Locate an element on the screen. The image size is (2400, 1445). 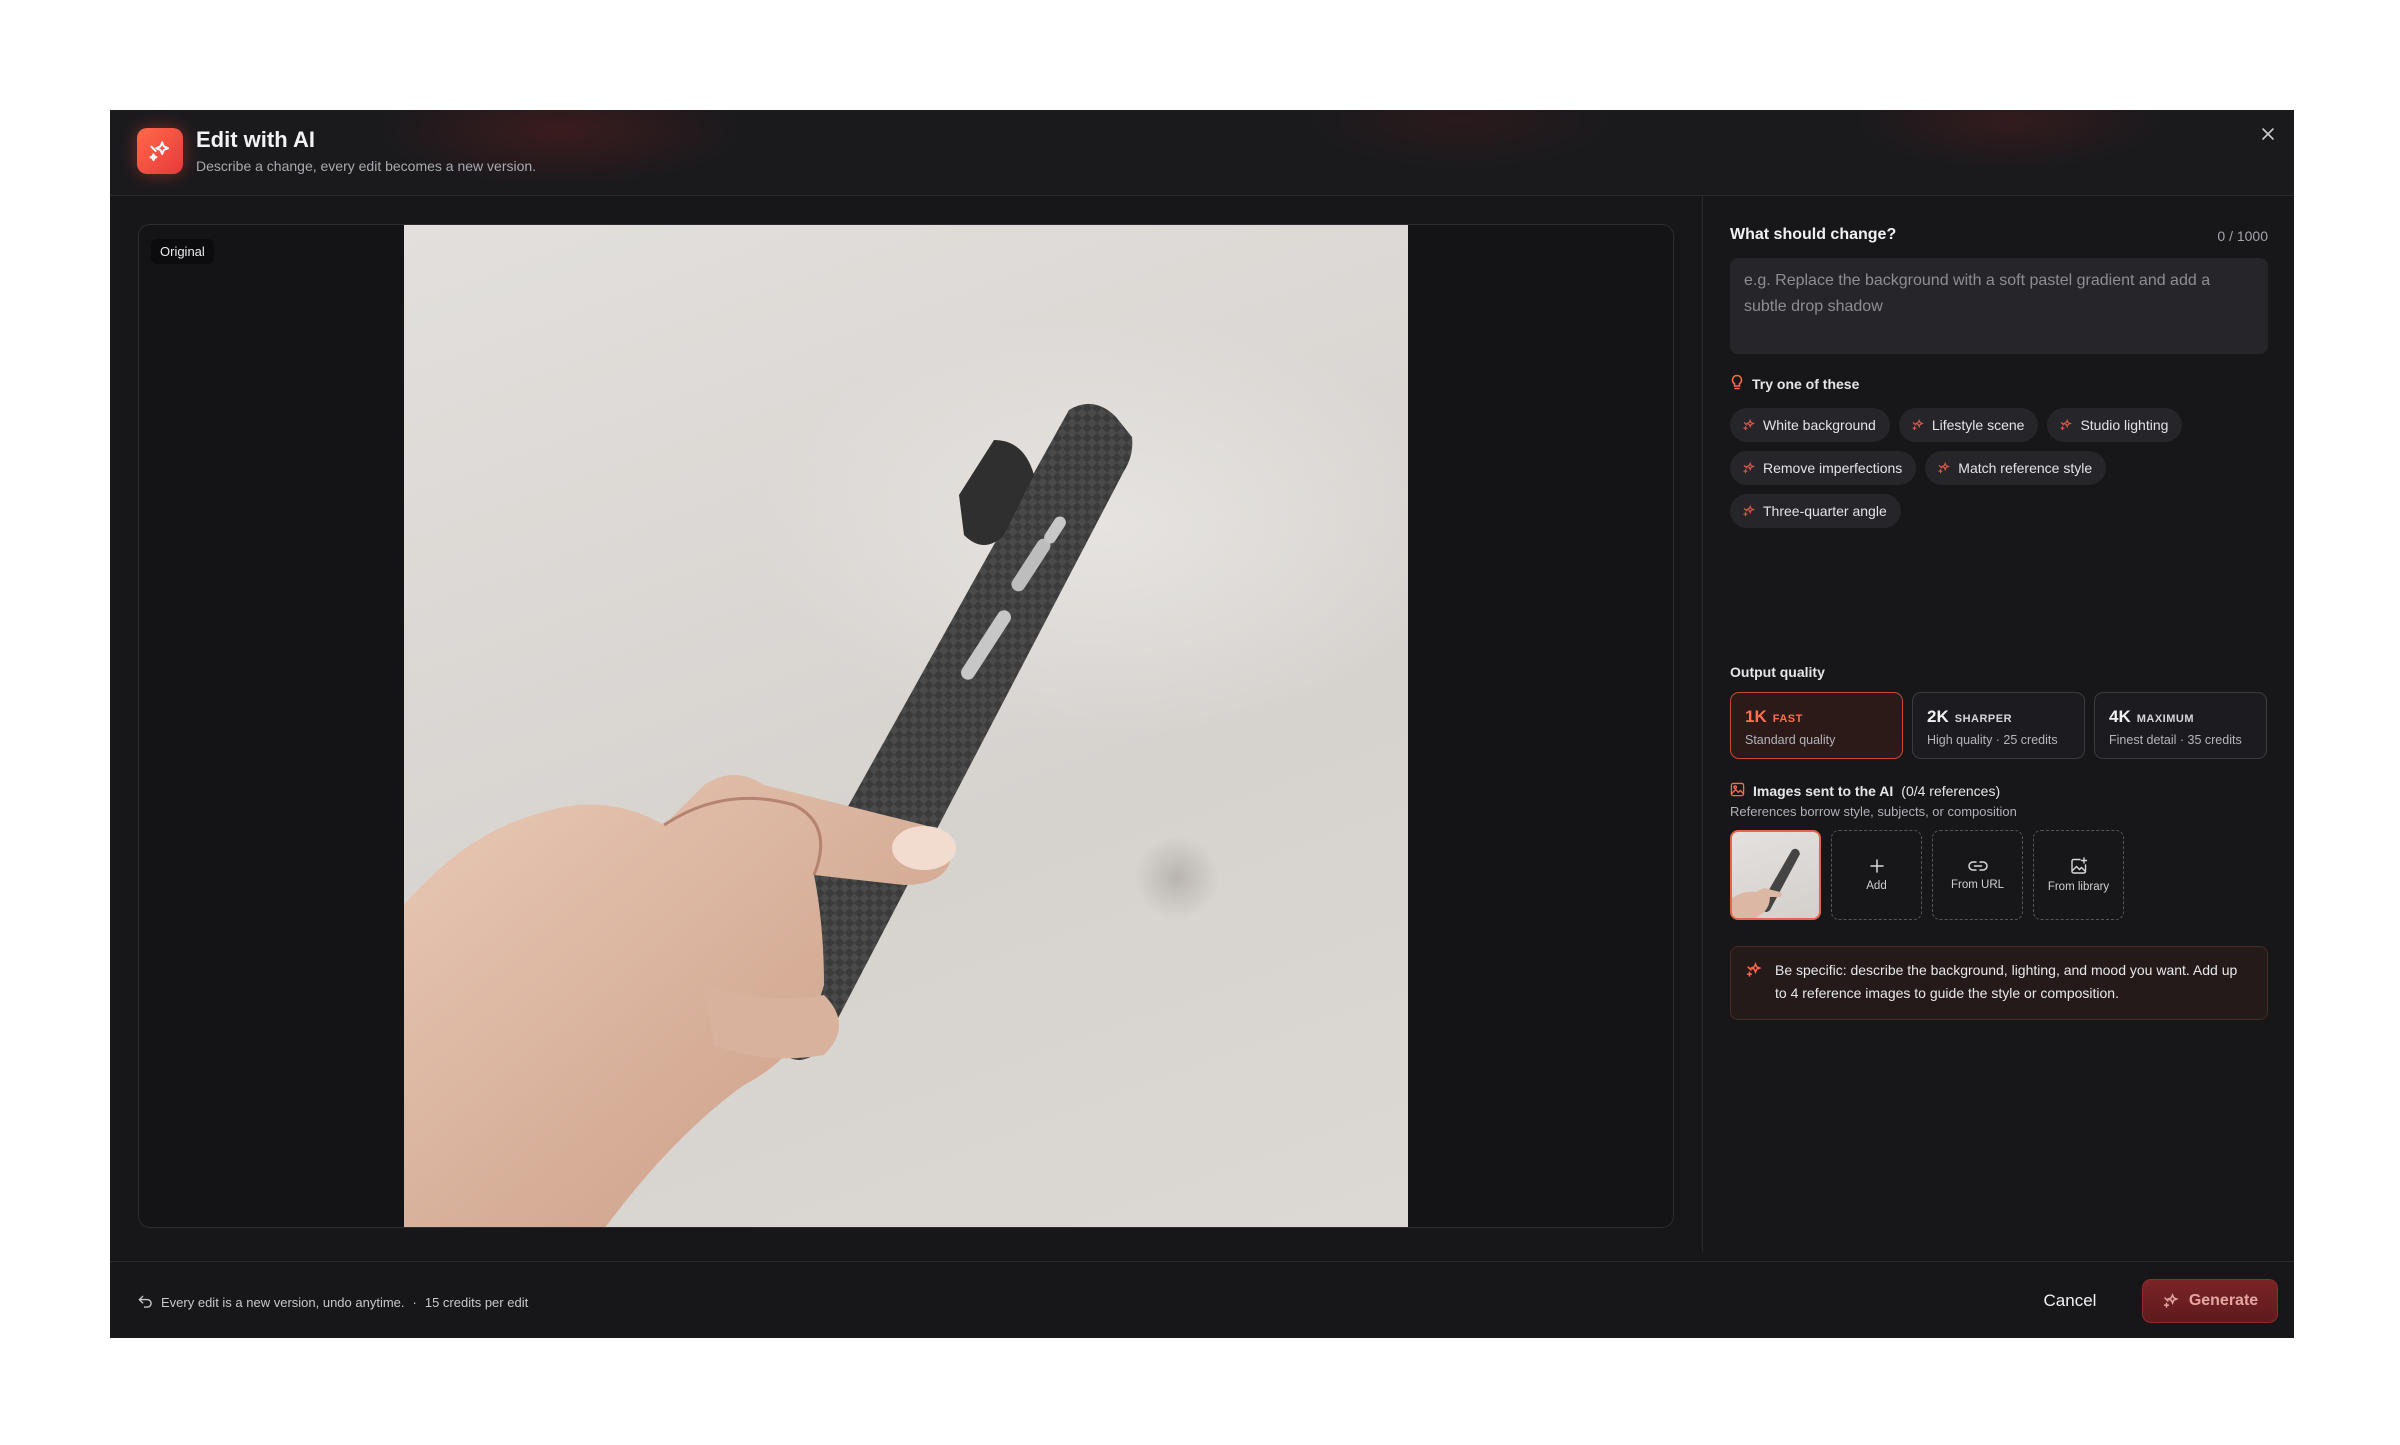
quality-resolution: 4K is located at coordinates (2120, 716).